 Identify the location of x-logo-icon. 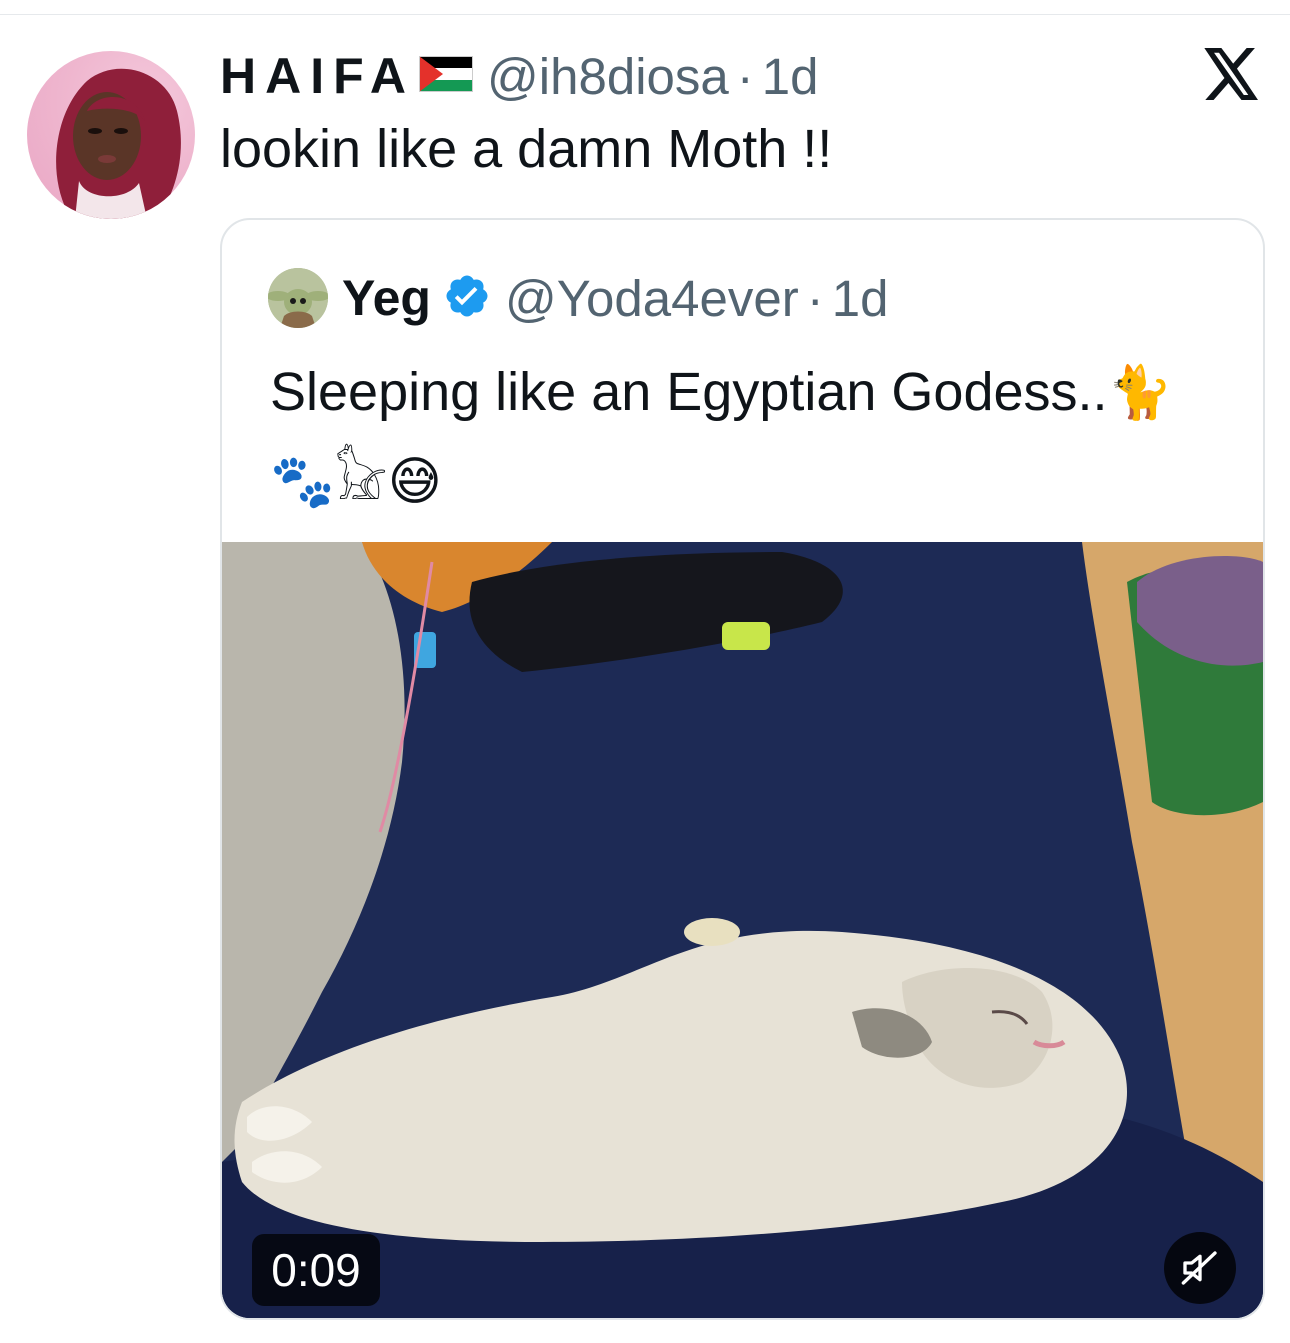
(1232, 74).